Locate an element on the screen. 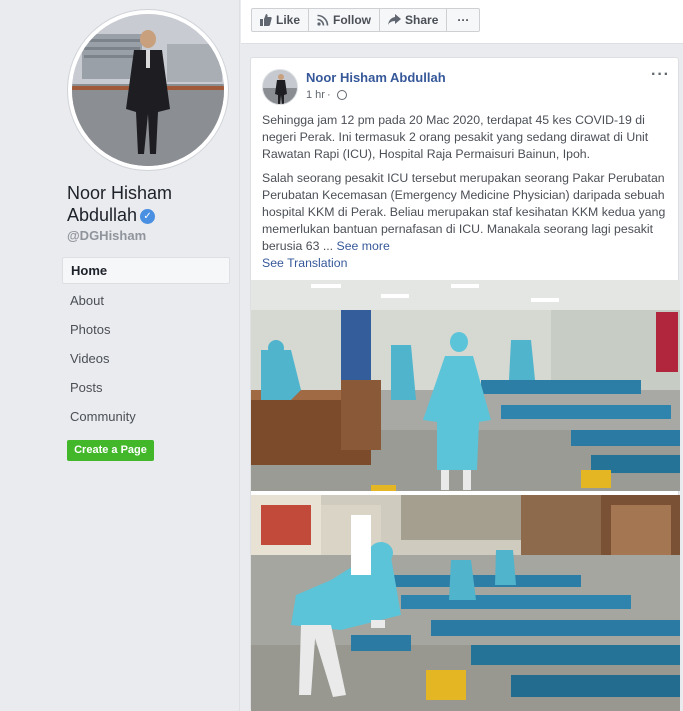  post-options-button: ··· is located at coordinates (660, 75).